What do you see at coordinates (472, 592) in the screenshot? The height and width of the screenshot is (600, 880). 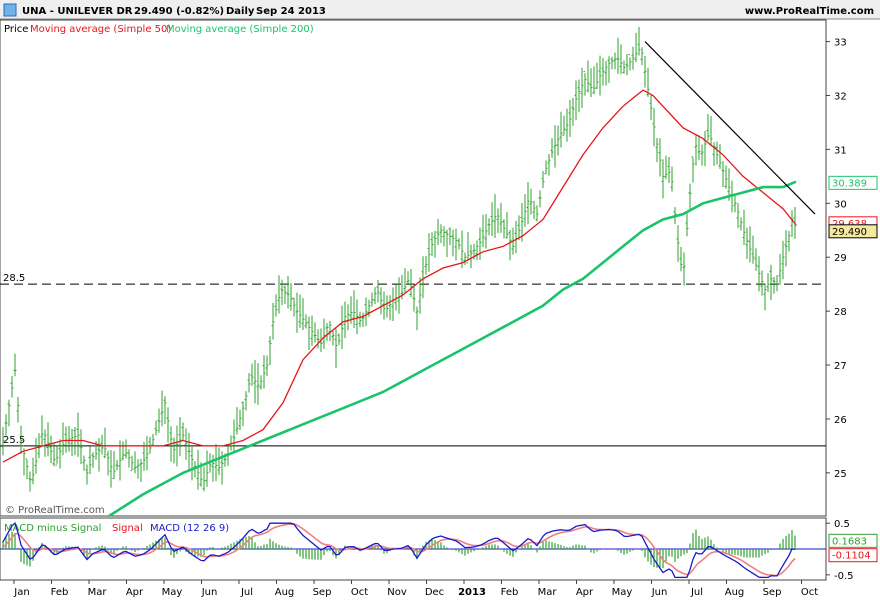 I see `x-tick-label: 2013` at bounding box center [472, 592].